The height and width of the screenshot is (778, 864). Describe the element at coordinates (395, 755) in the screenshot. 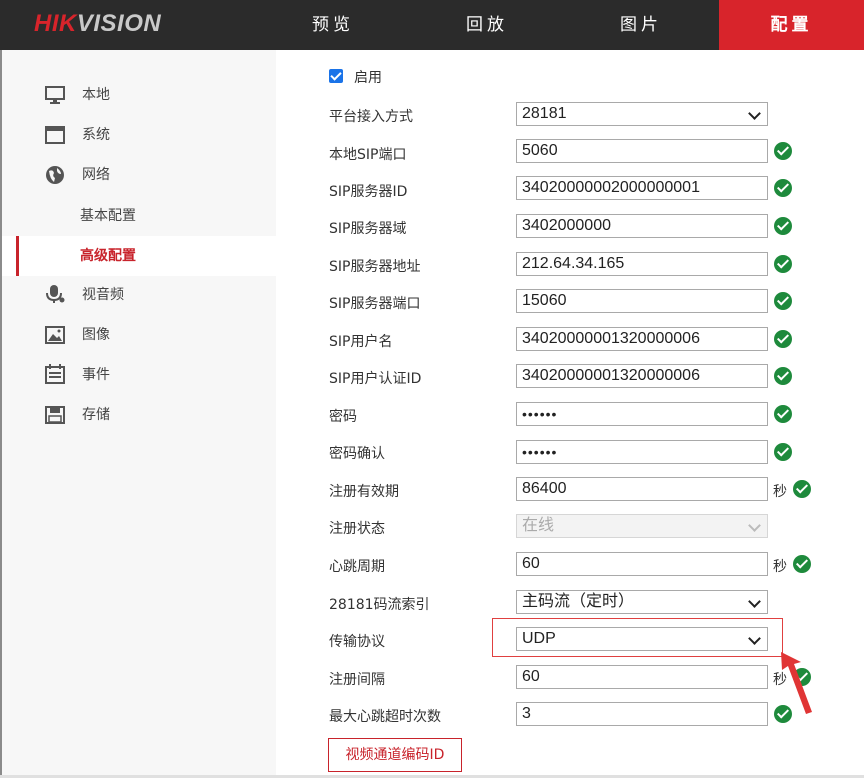

I see `video-channel-encoding-id-button: 视频通道编码ID` at that location.